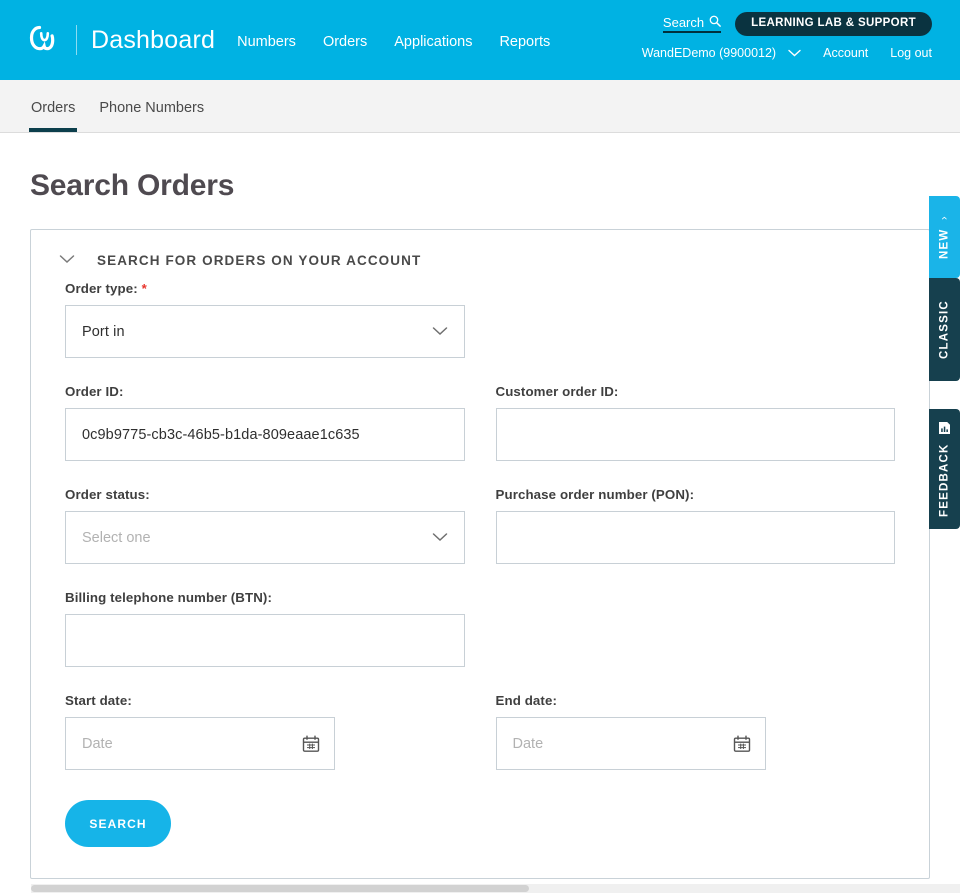 This screenshot has width=960, height=893. I want to click on btn-label: Billing telephone number (BTN):, so click(168, 597).